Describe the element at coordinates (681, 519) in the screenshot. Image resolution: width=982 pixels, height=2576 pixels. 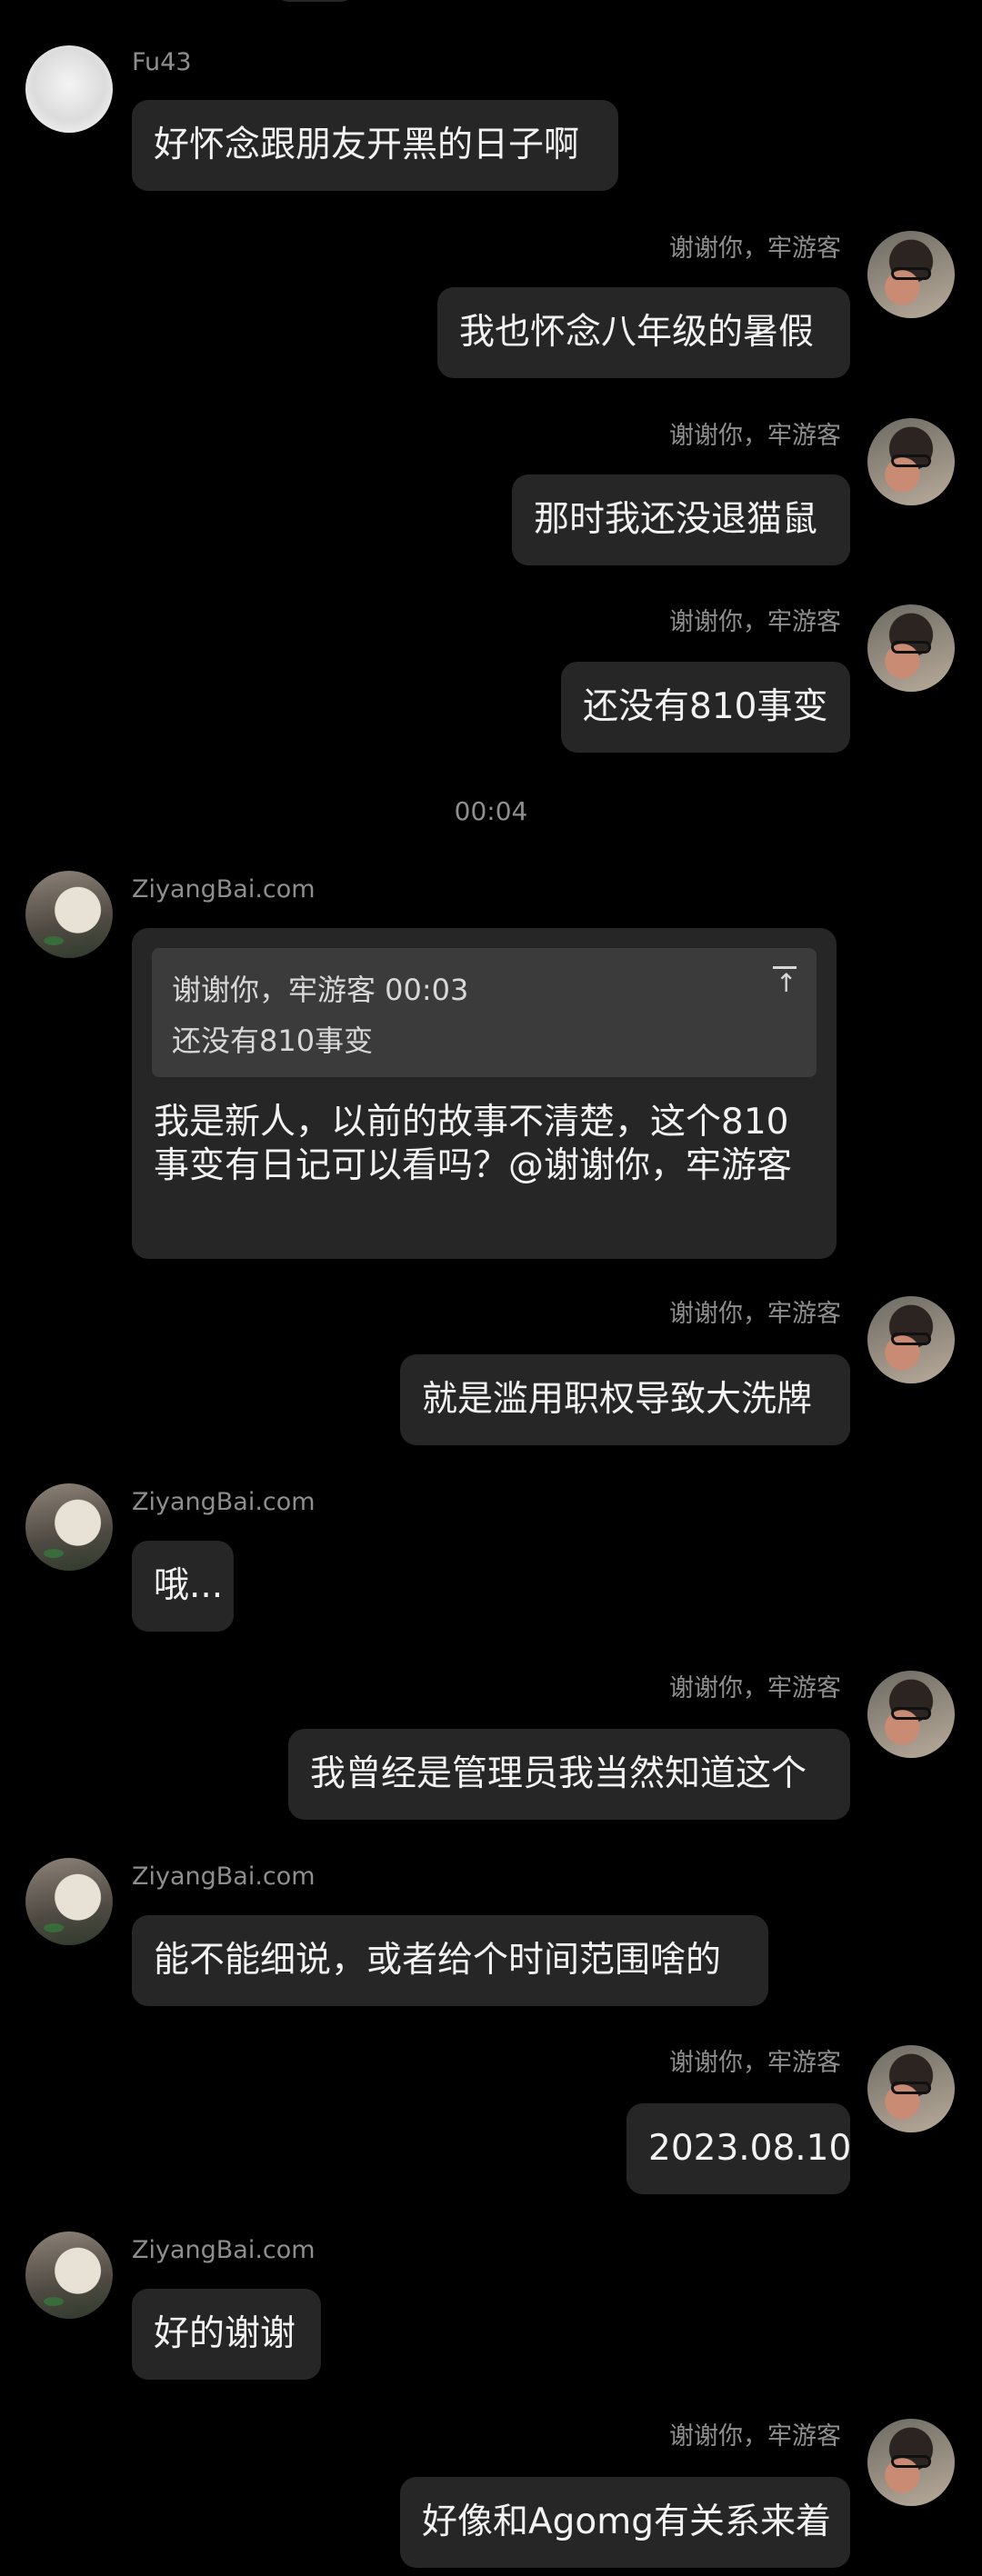
I see `message-bubble: 那时我还没退猫鼠` at that location.